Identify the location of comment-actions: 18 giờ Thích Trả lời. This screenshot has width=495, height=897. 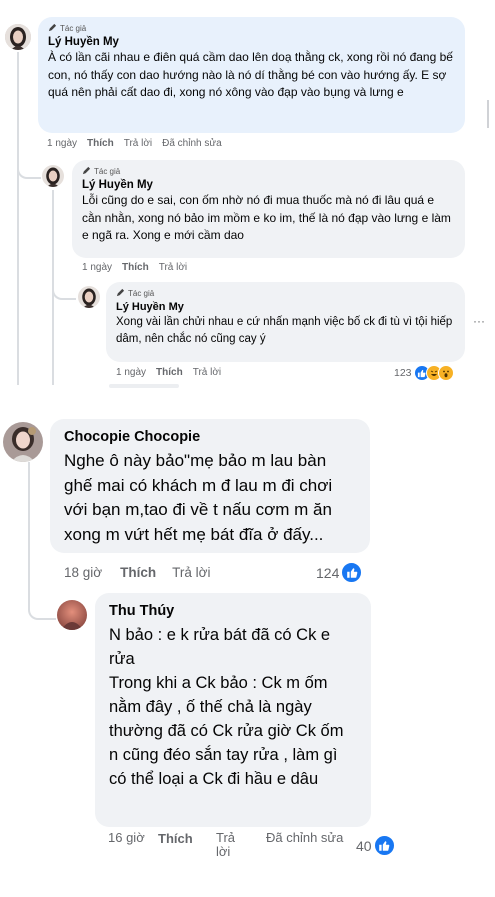
(142, 572).